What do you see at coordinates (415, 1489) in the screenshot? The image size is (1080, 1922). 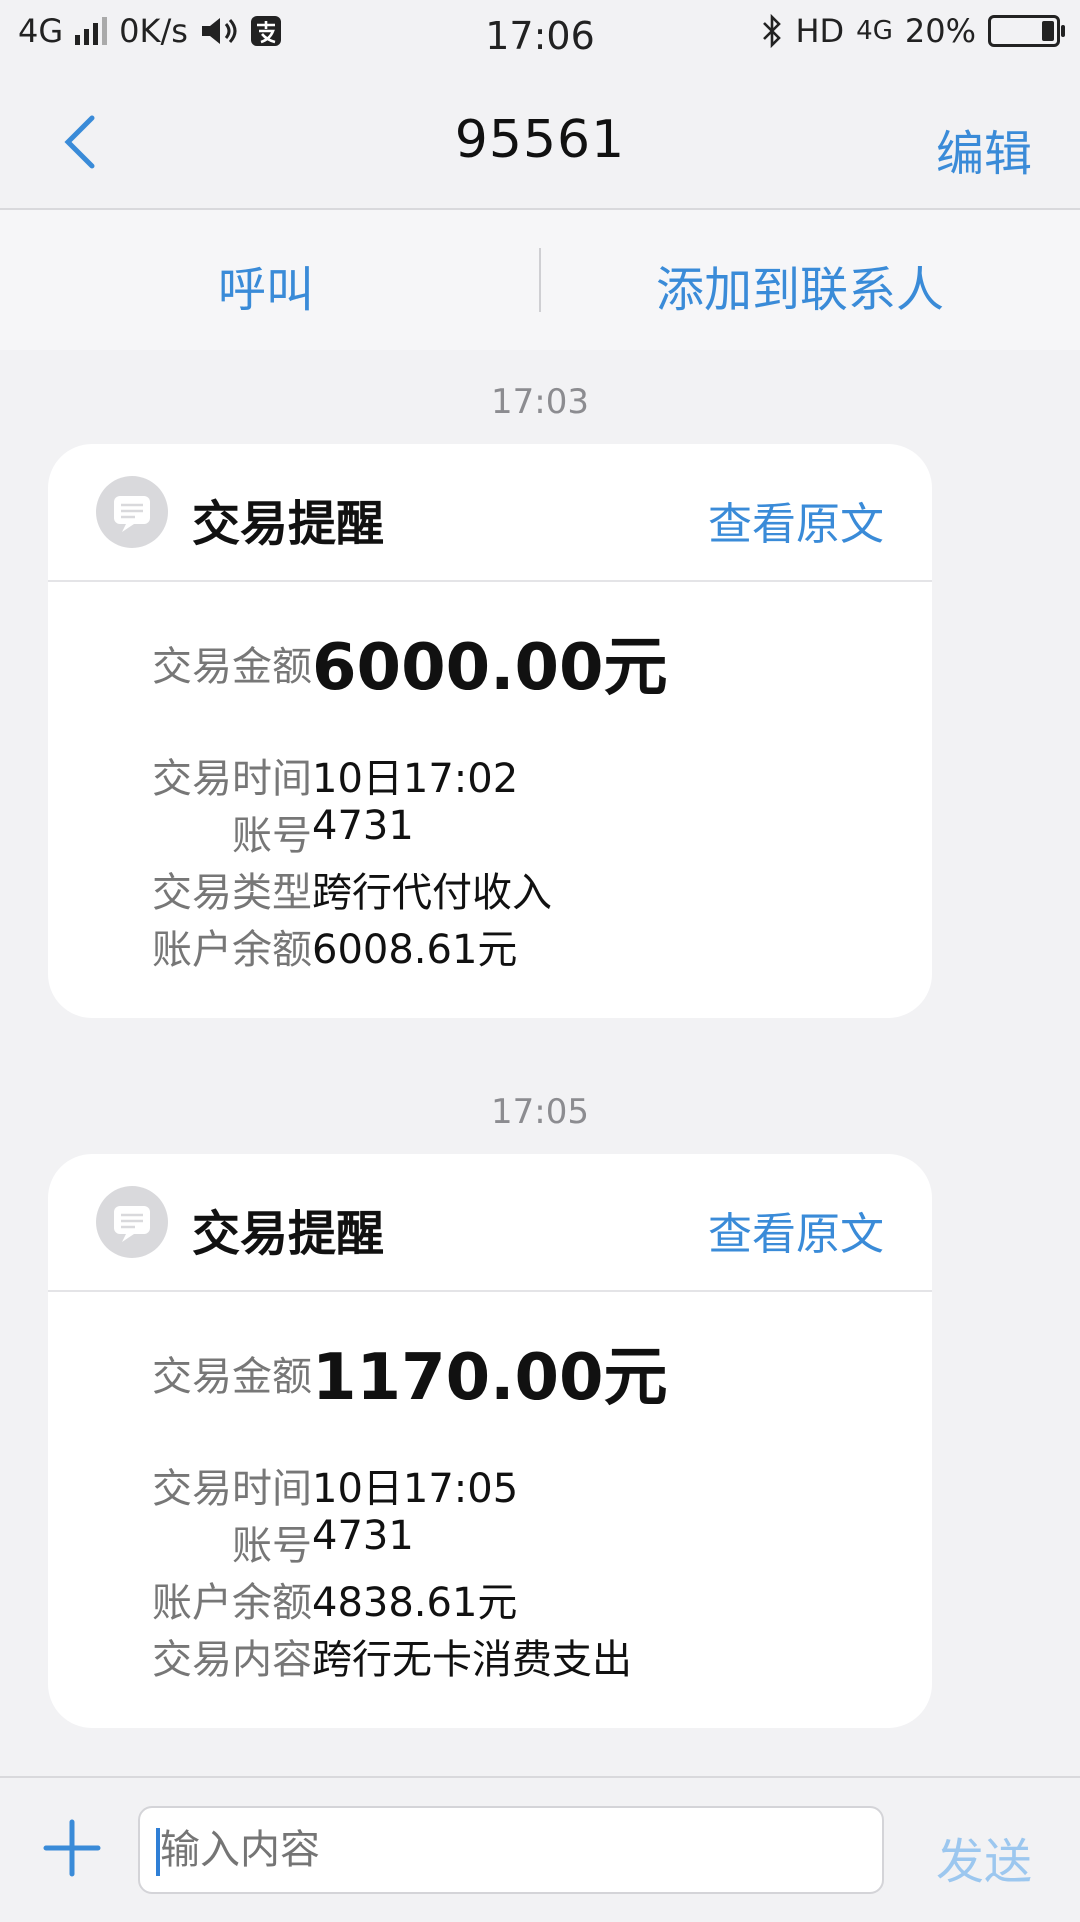 I see `row-value: 10日17:05` at bounding box center [415, 1489].